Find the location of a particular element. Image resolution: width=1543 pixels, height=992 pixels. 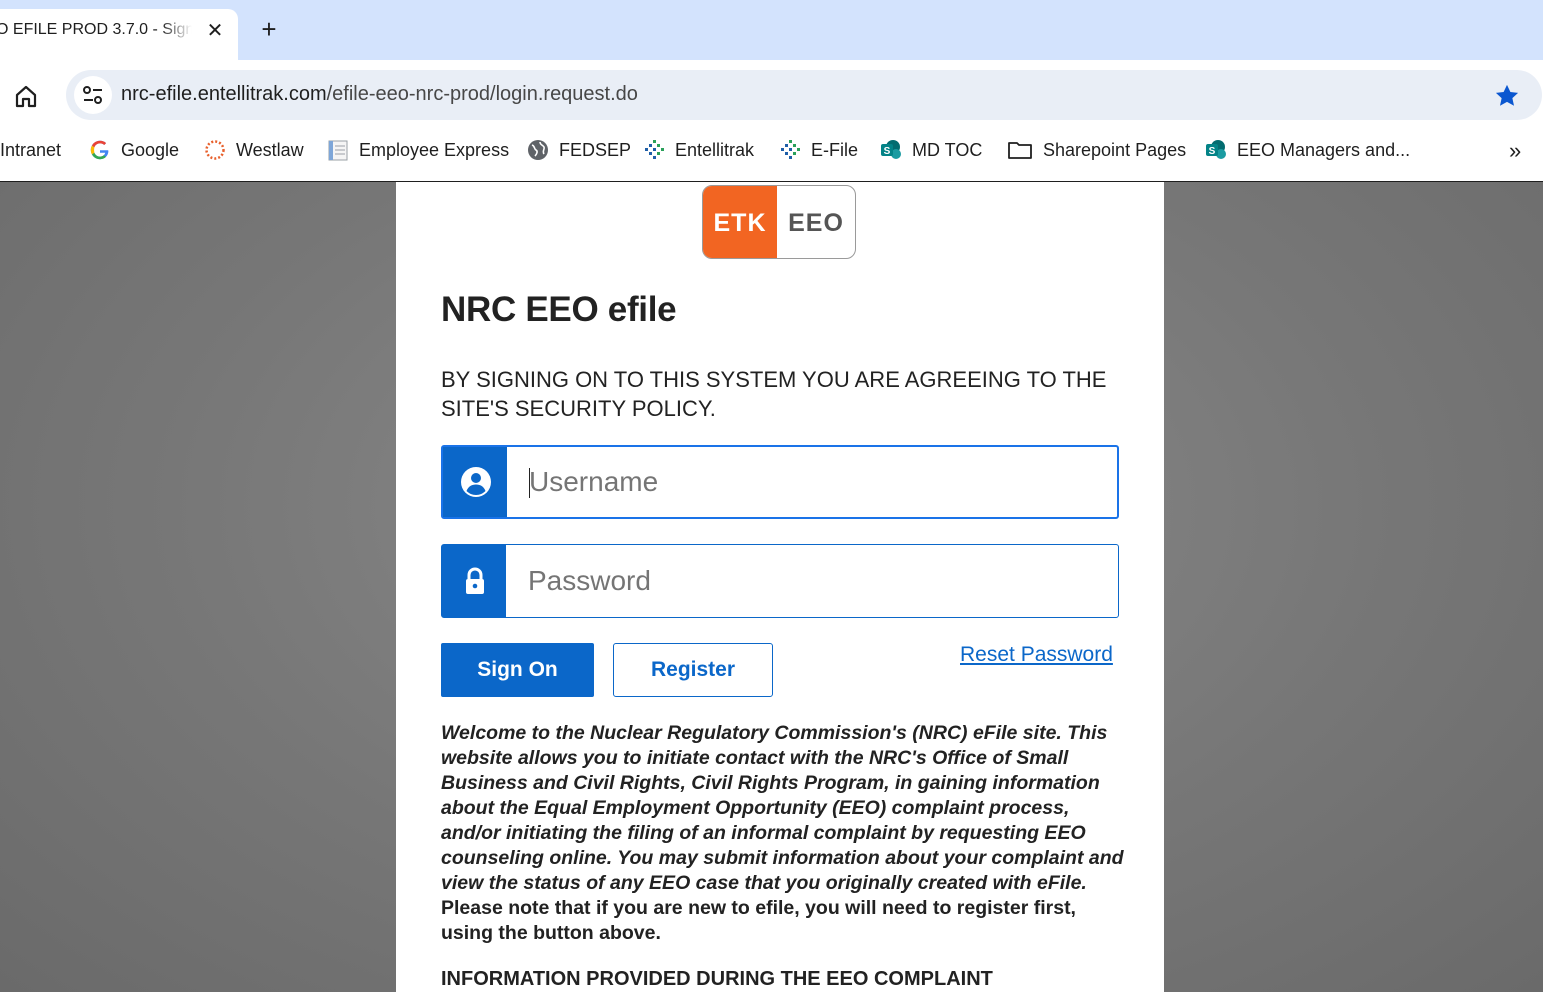

active-tab: O EFILE PROD 3.7.0 - Sign On ✕ is located at coordinates (119, 34).